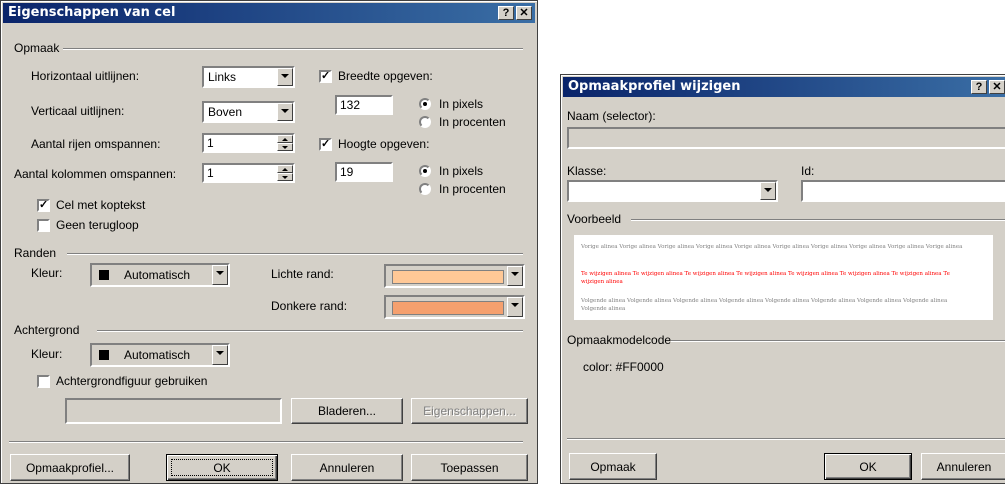  I want to click on nowrap-label: Geen terugloop, so click(97, 225).